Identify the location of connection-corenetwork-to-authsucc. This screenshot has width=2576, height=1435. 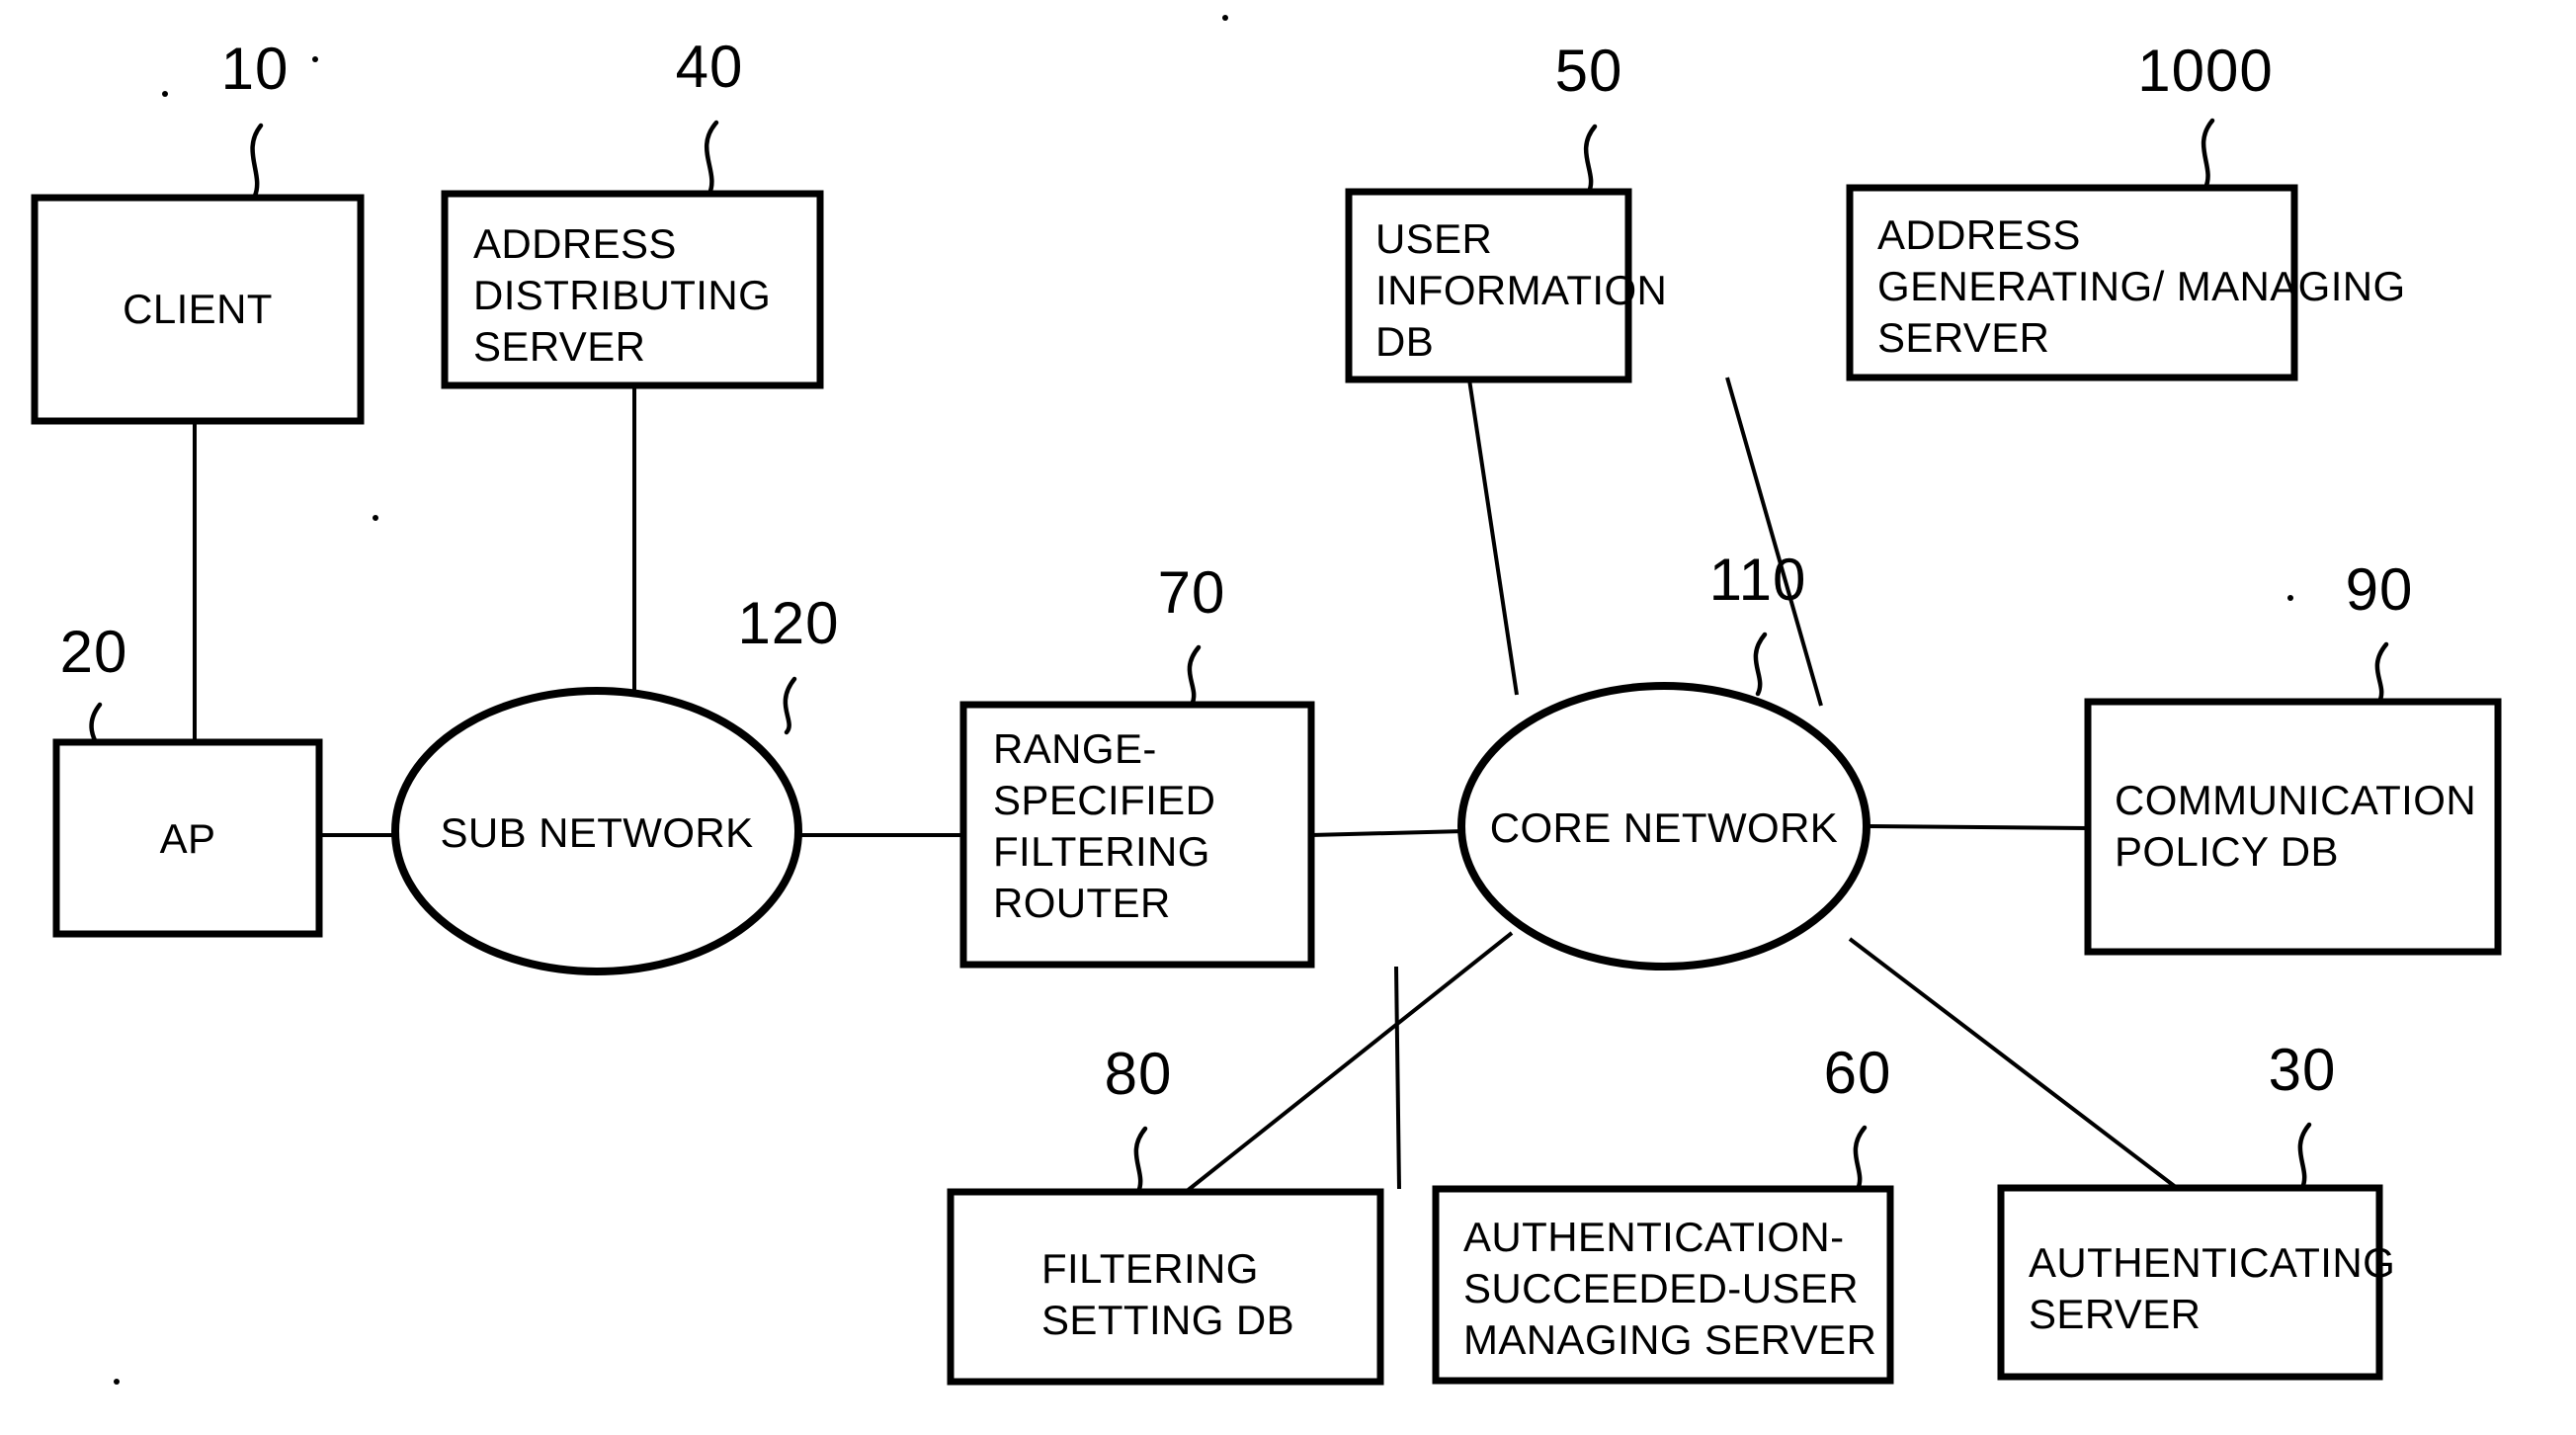
(1397, 1078).